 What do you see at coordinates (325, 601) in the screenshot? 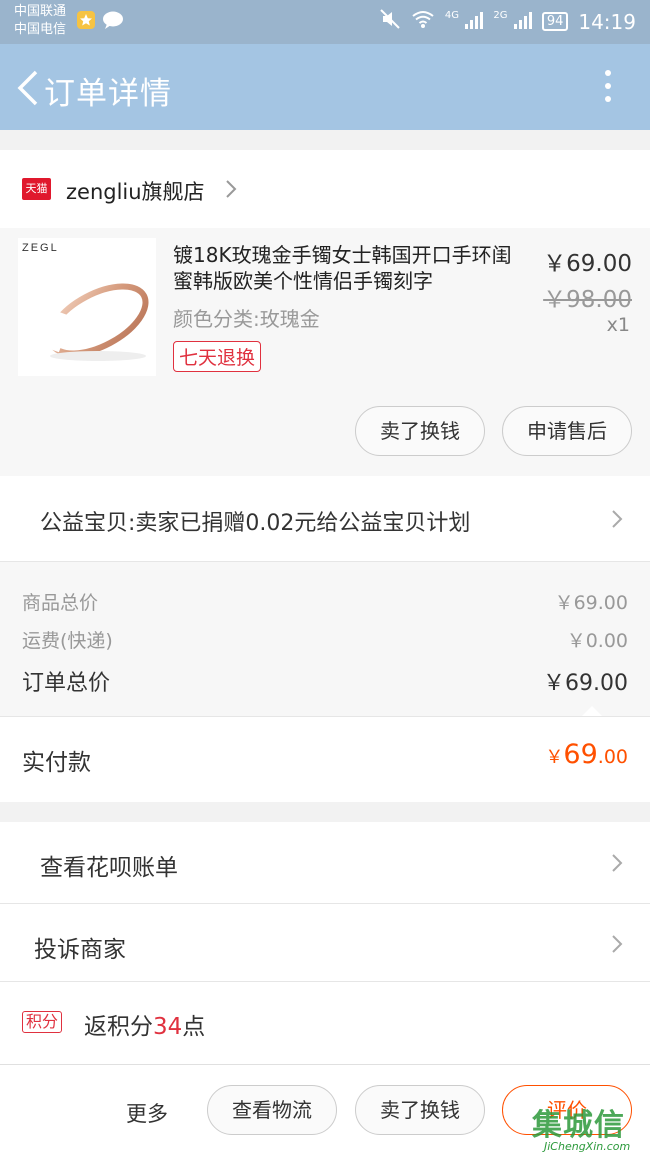
I see `goods-total-row: 商品总价 ￥69.00` at bounding box center [325, 601].